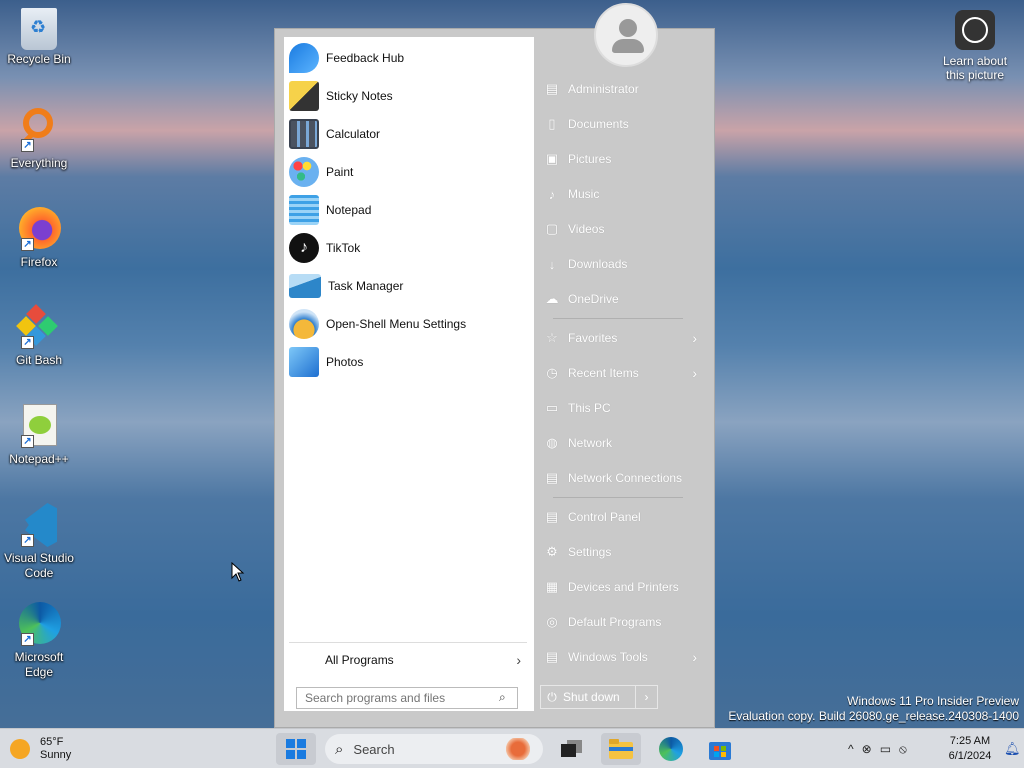 Image resolution: width=1024 pixels, height=768 pixels. What do you see at coordinates (552, 158) in the screenshot?
I see `pictures-icon: ▣` at bounding box center [552, 158].